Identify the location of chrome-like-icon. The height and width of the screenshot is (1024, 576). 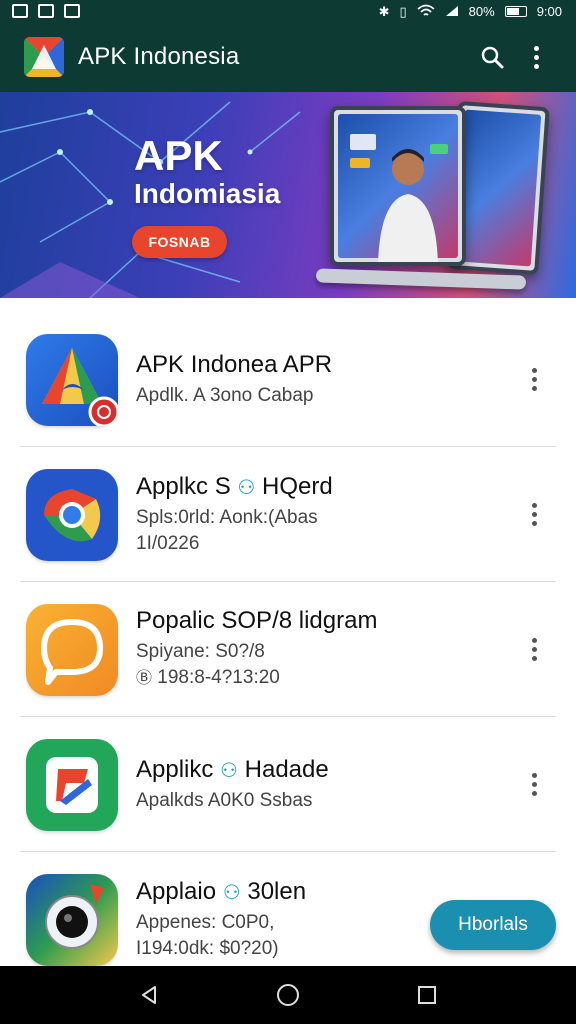
(72, 514).